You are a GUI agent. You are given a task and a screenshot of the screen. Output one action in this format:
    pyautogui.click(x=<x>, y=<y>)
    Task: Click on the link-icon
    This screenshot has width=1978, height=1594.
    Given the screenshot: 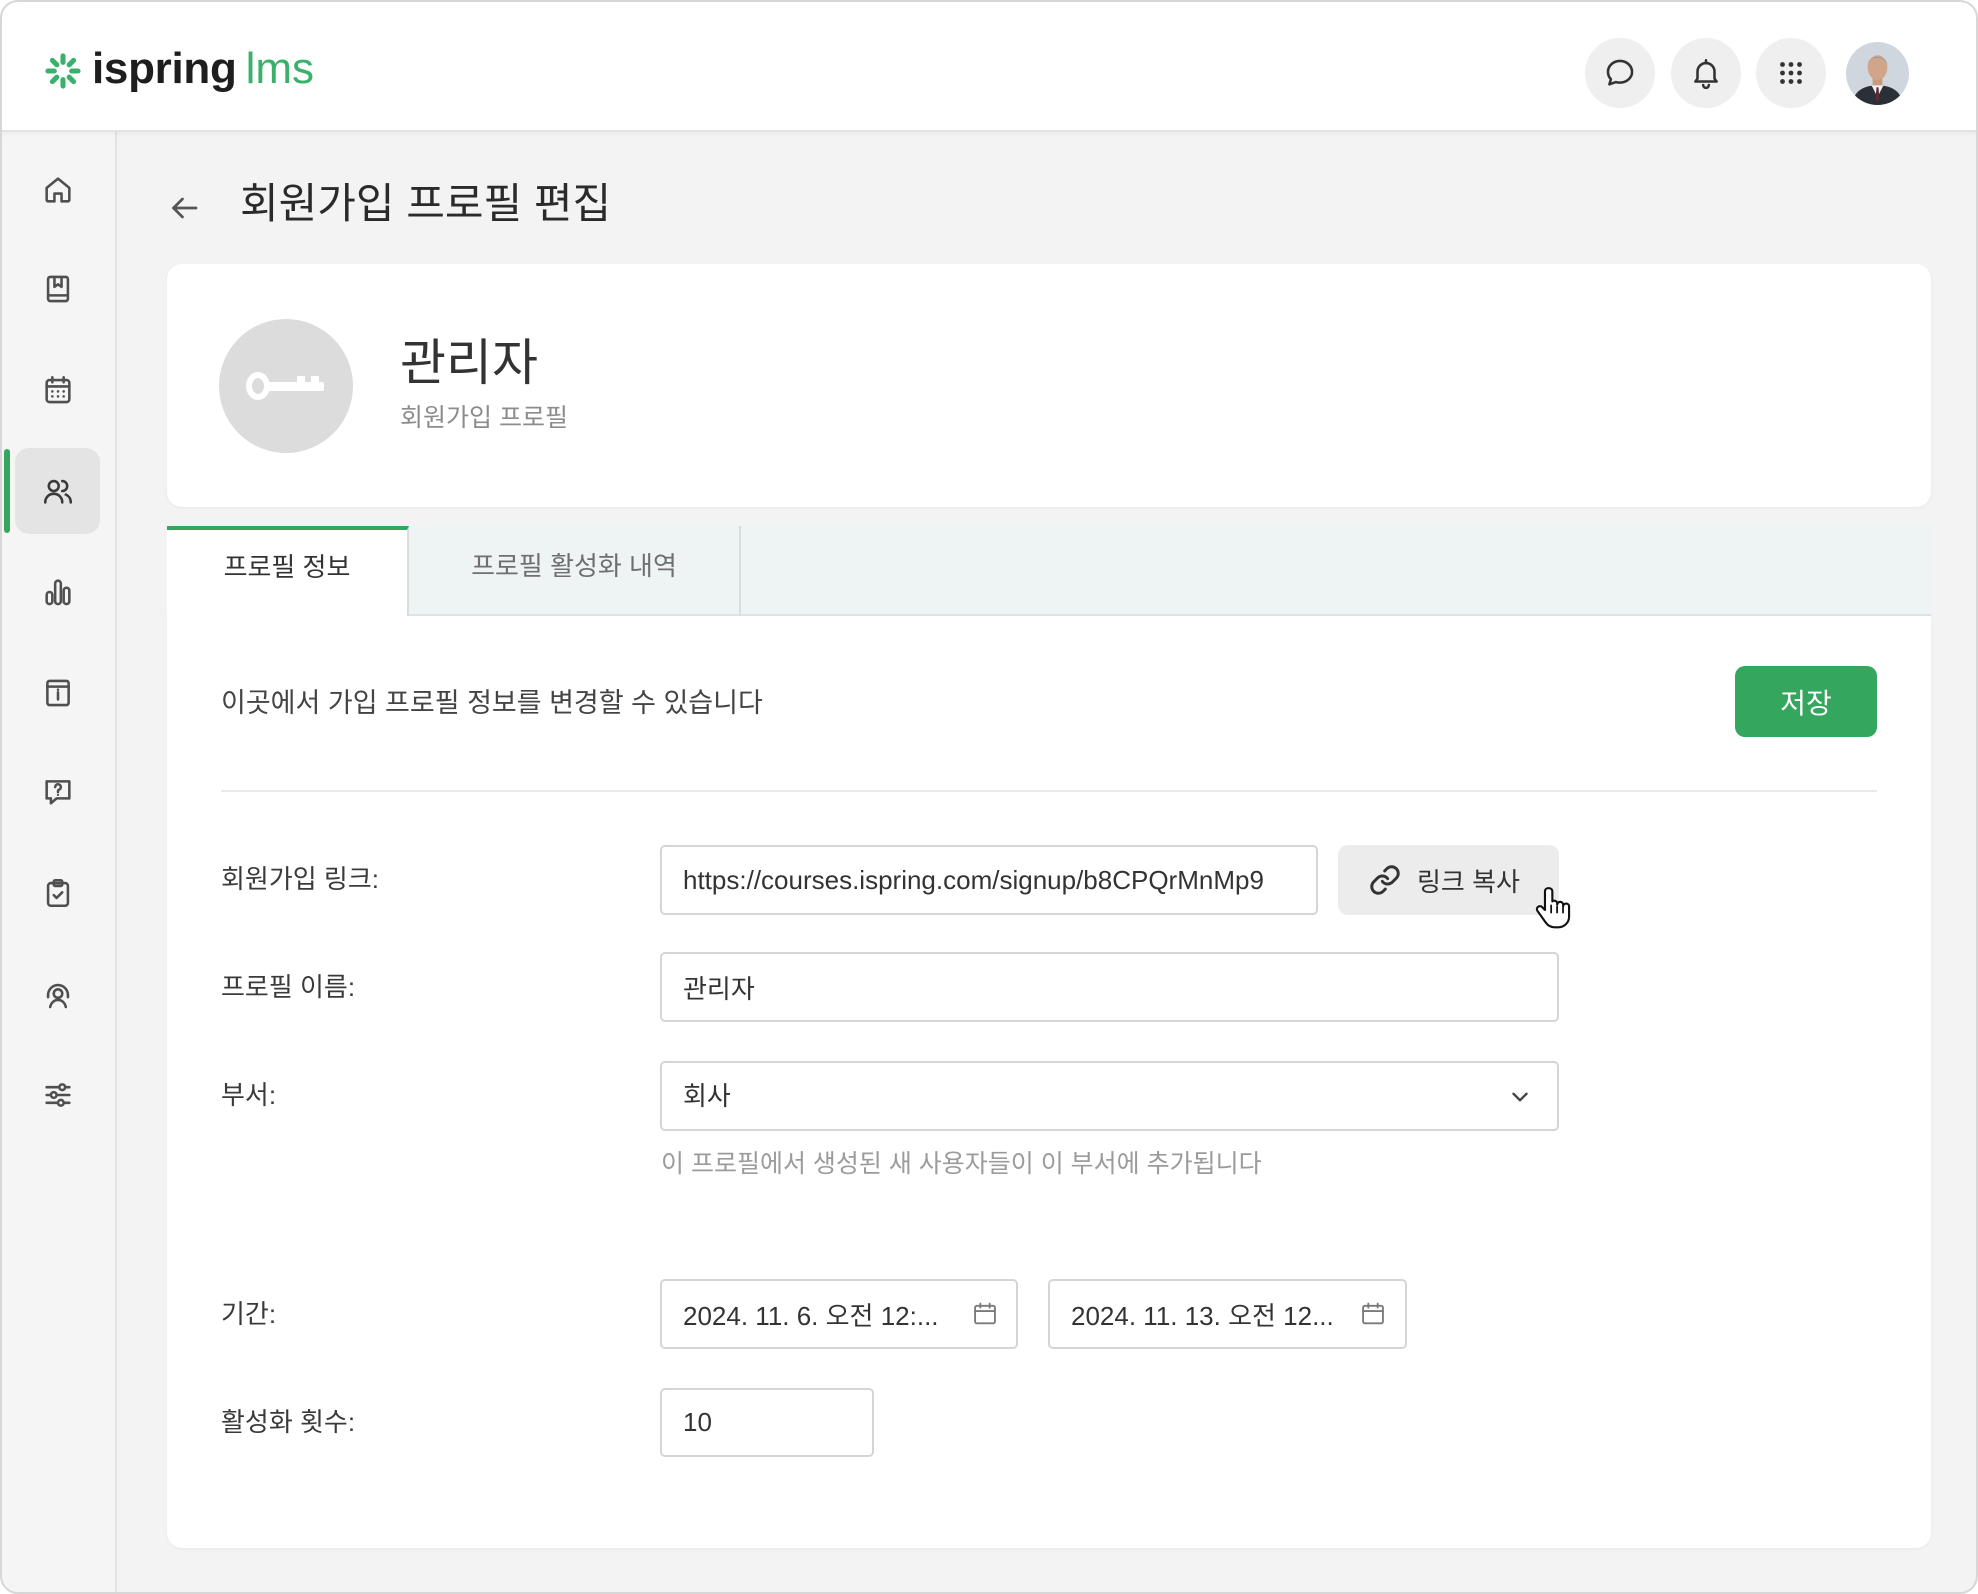 What is the action you would take?
    pyautogui.click(x=1385, y=880)
    